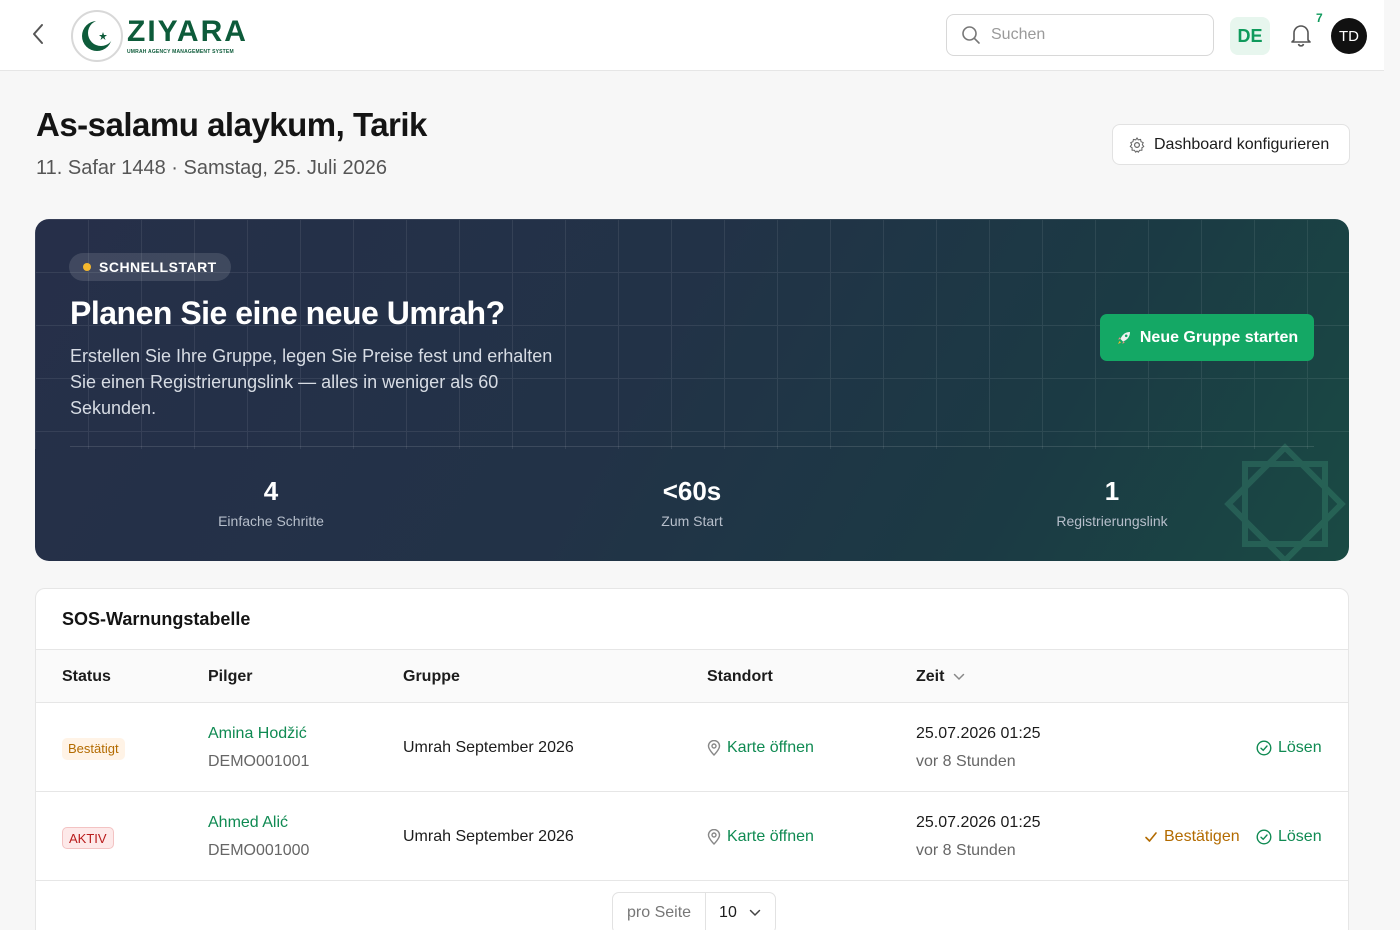 Image resolution: width=1400 pixels, height=930 pixels. Describe the element at coordinates (187, 31) in the screenshot. I see `logo-name: ZIYARA` at that location.